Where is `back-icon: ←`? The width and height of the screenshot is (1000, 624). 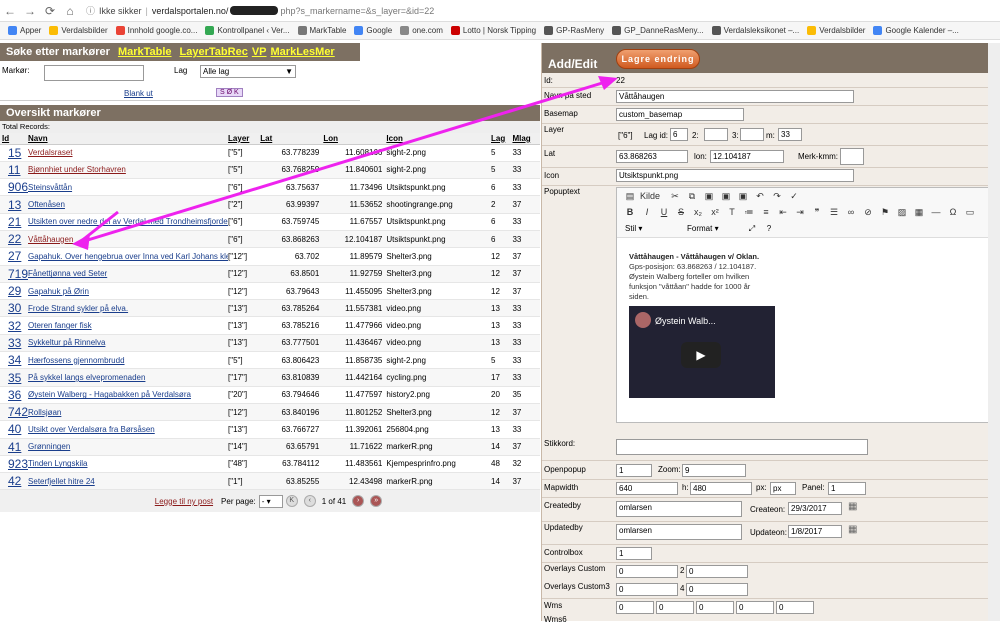 back-icon: ← is located at coordinates (10, 11).